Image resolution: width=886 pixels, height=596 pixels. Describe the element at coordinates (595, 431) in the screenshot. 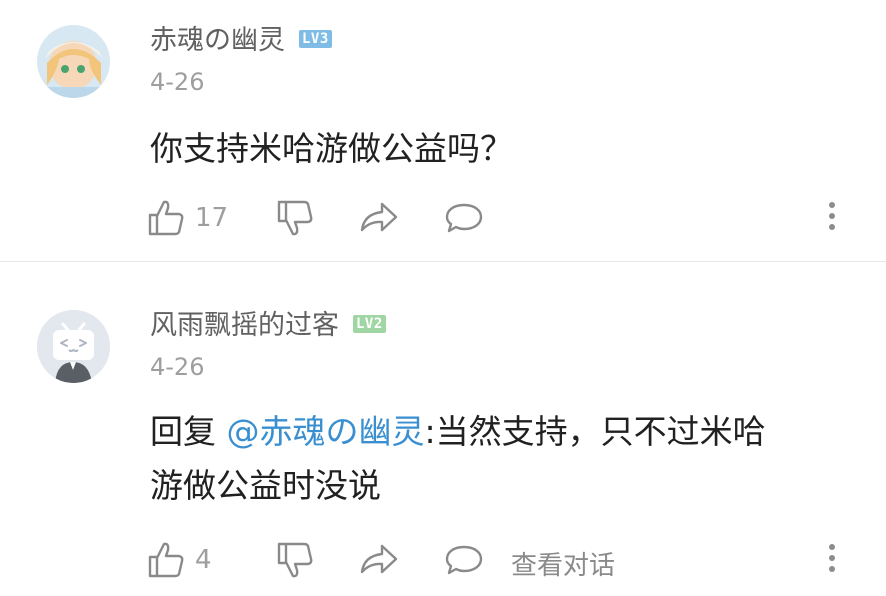

I see `comment-text-line1: :当然支持，只不过米哈` at that location.